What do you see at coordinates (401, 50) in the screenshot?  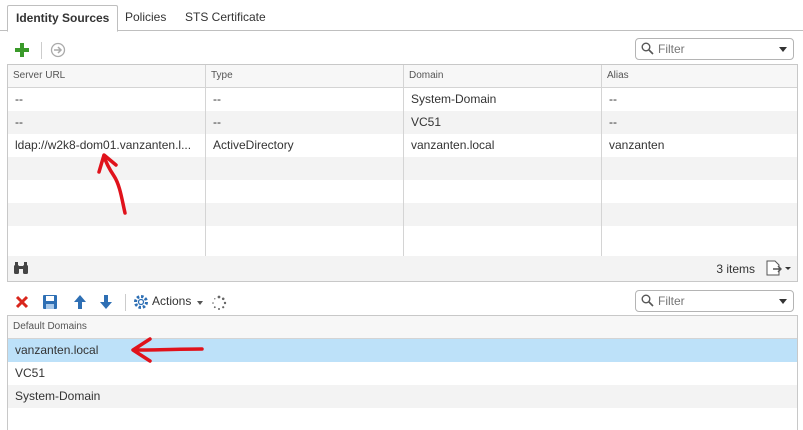 I see `identity-sources-toolbar` at bounding box center [401, 50].